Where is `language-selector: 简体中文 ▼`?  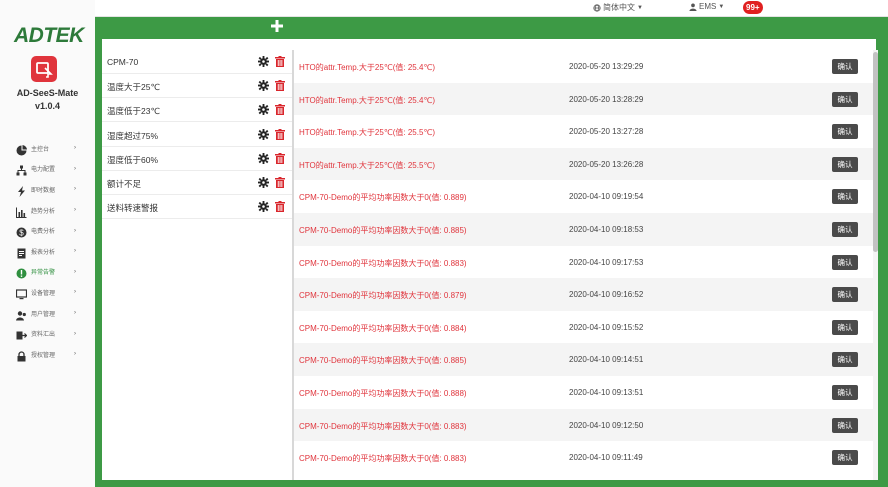
language-selector: 简体中文 ▼ is located at coordinates (618, 7).